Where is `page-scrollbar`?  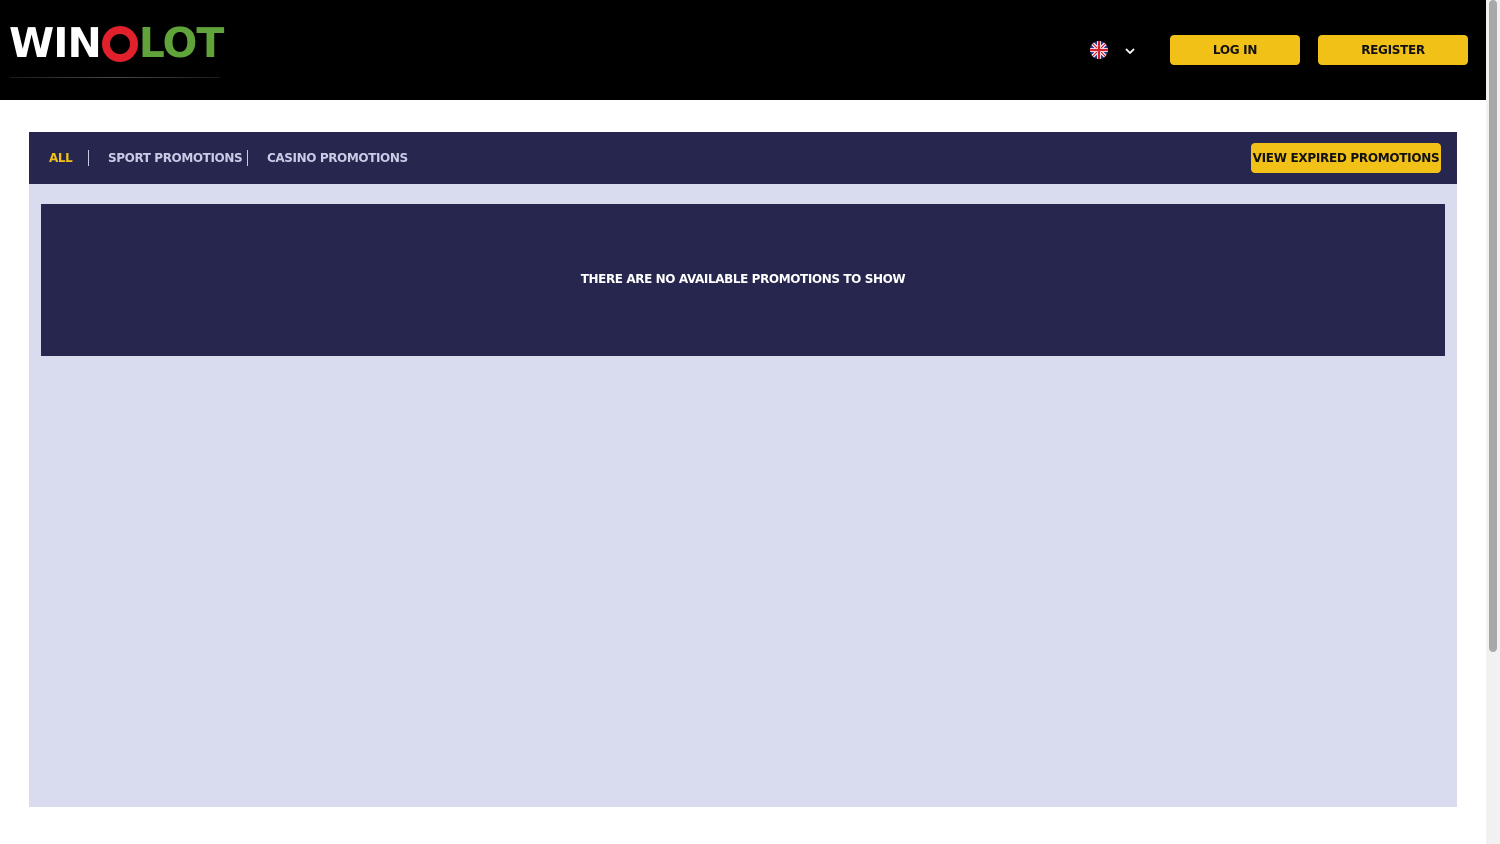 page-scrollbar is located at coordinates (1493, 422).